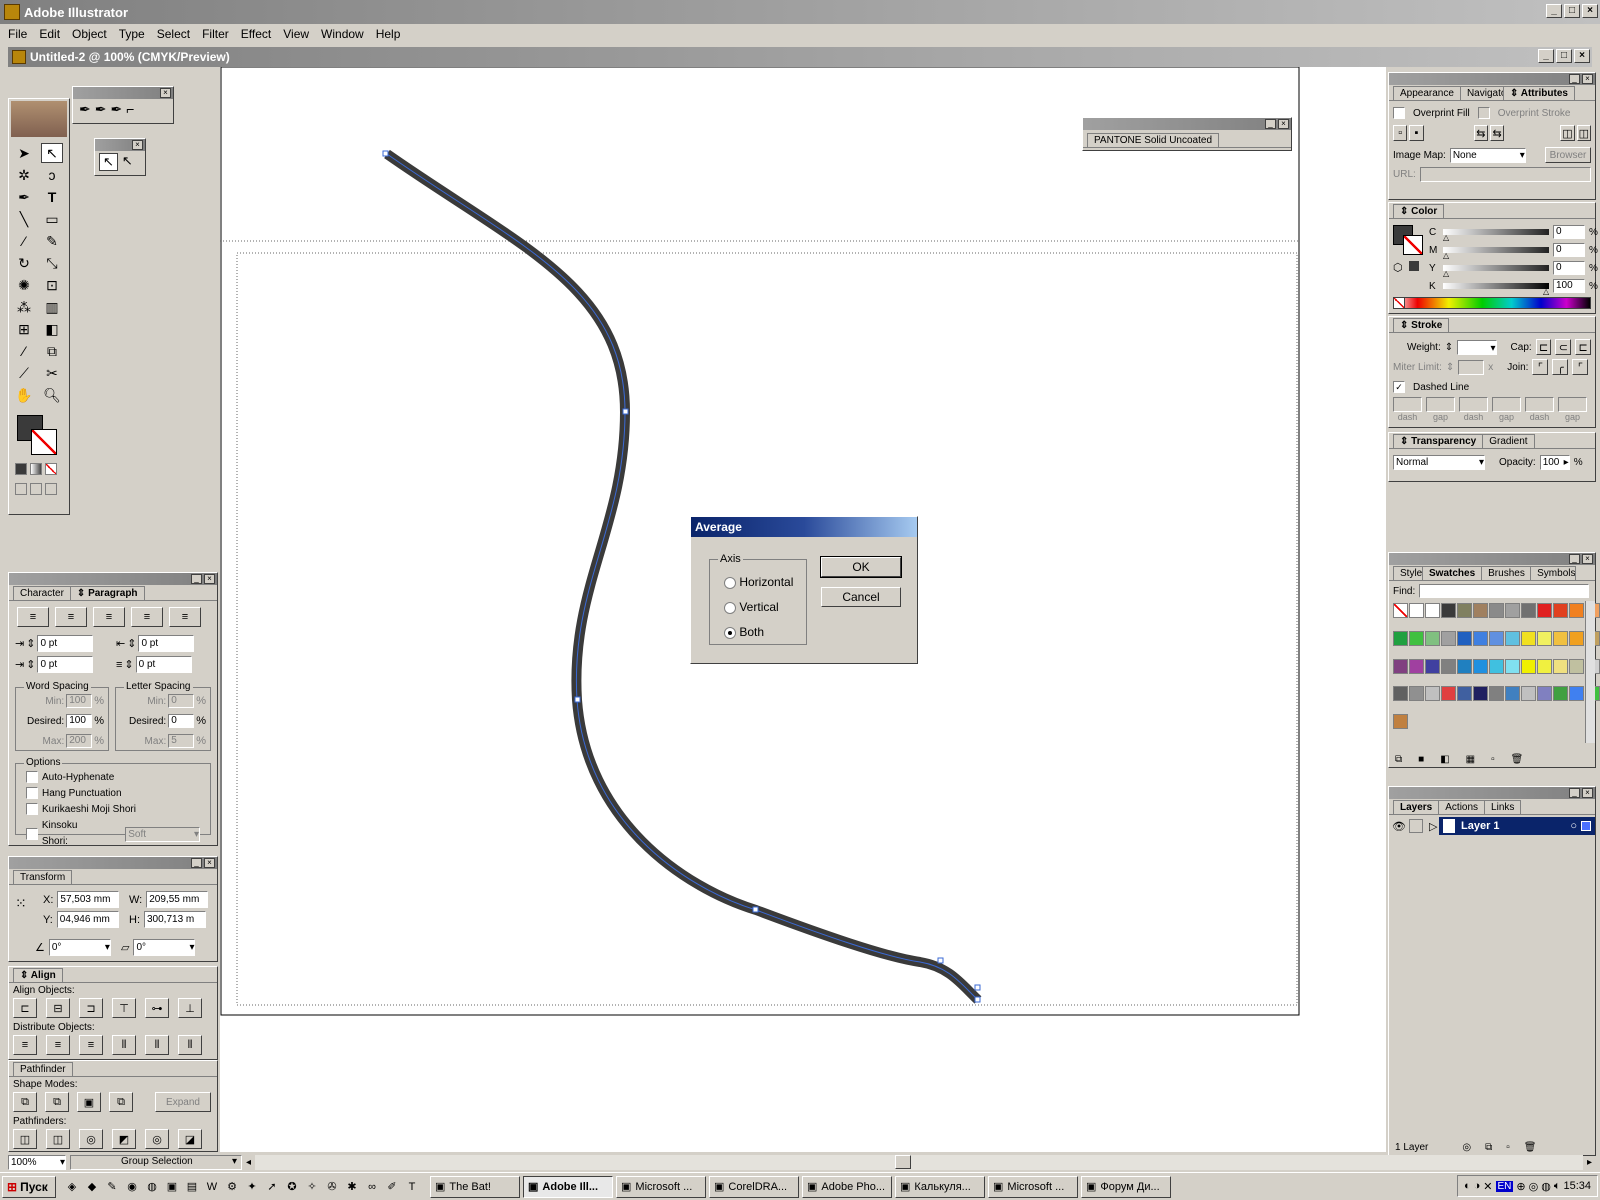 This screenshot has width=1600, height=1200. What do you see at coordinates (32, 793) in the screenshot?
I see `hang-punctuation-checkbox` at bounding box center [32, 793].